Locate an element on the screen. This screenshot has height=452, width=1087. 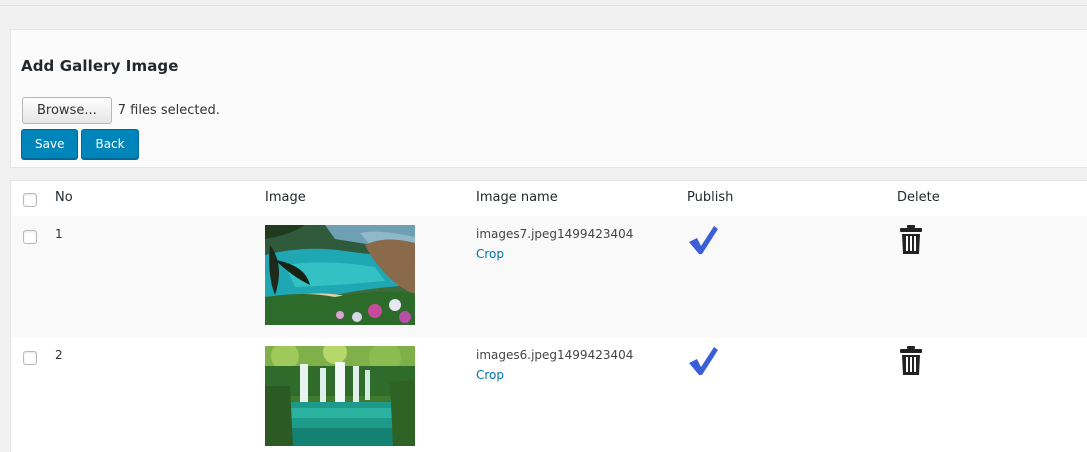
column-header-image-name: Image name is located at coordinates (517, 197).